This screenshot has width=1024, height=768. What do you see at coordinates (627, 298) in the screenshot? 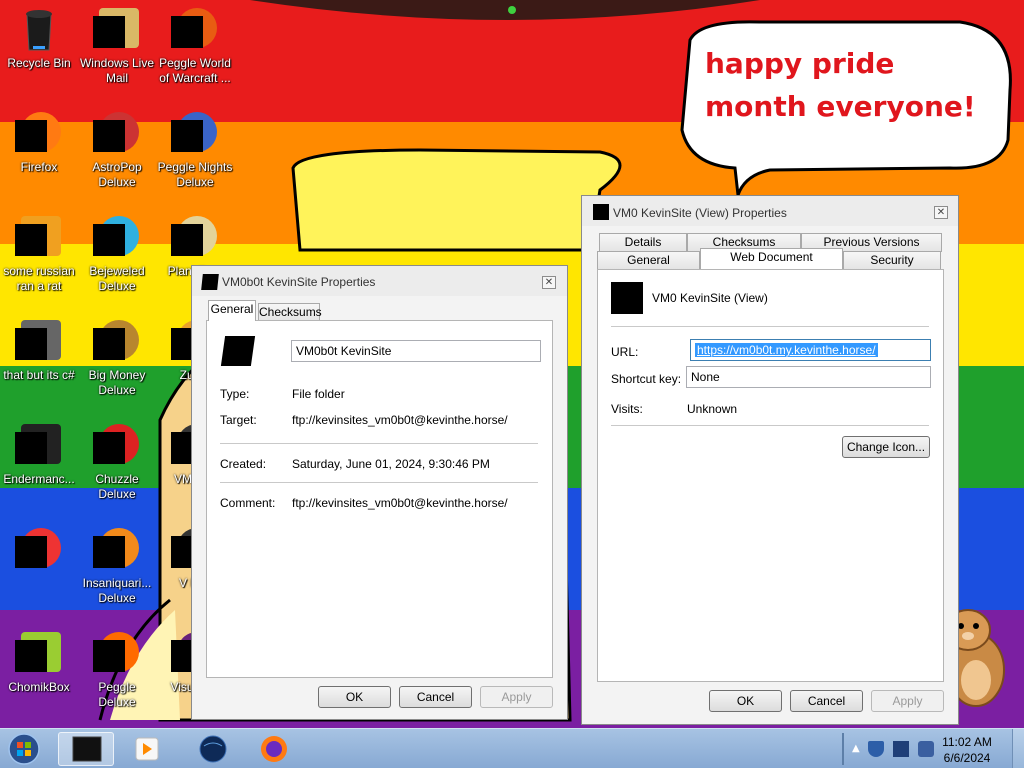
I see `web-shortcut-large-icon` at bounding box center [627, 298].